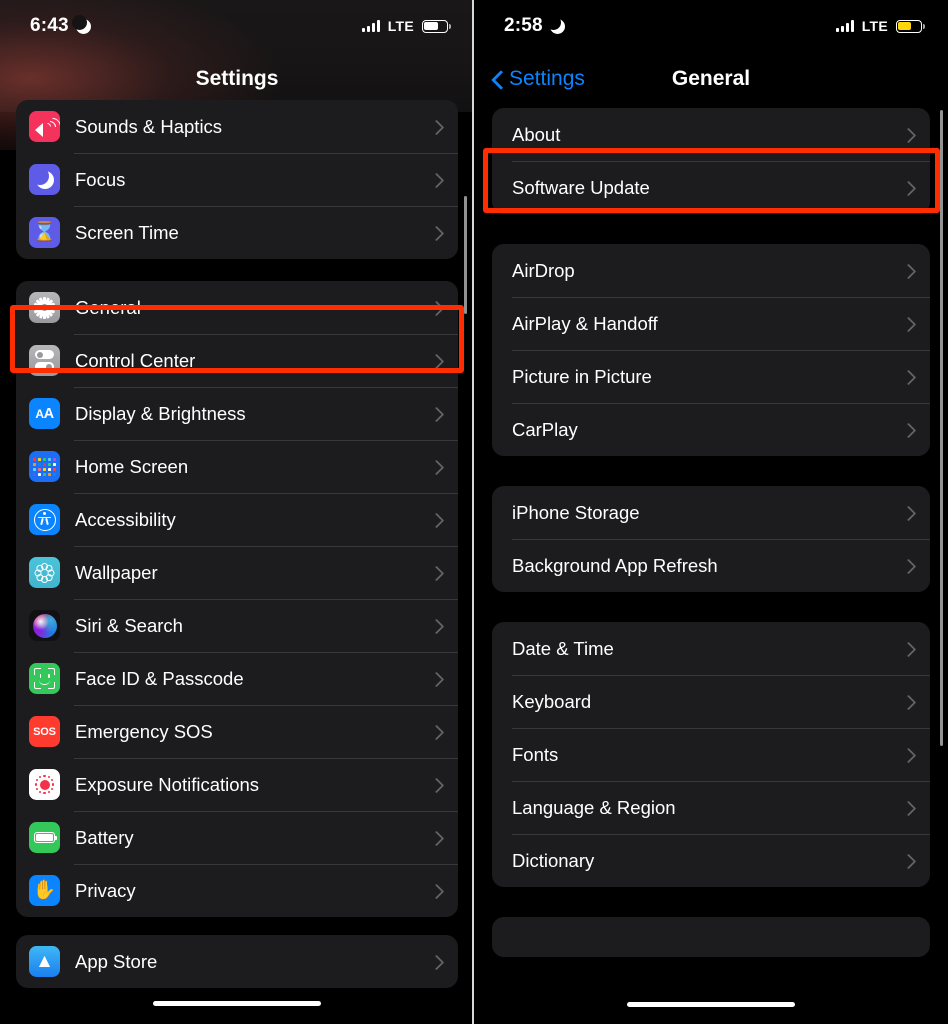 This screenshot has height=1024, width=948. What do you see at coordinates (711, 78) in the screenshot?
I see `page-title: General` at bounding box center [711, 78].